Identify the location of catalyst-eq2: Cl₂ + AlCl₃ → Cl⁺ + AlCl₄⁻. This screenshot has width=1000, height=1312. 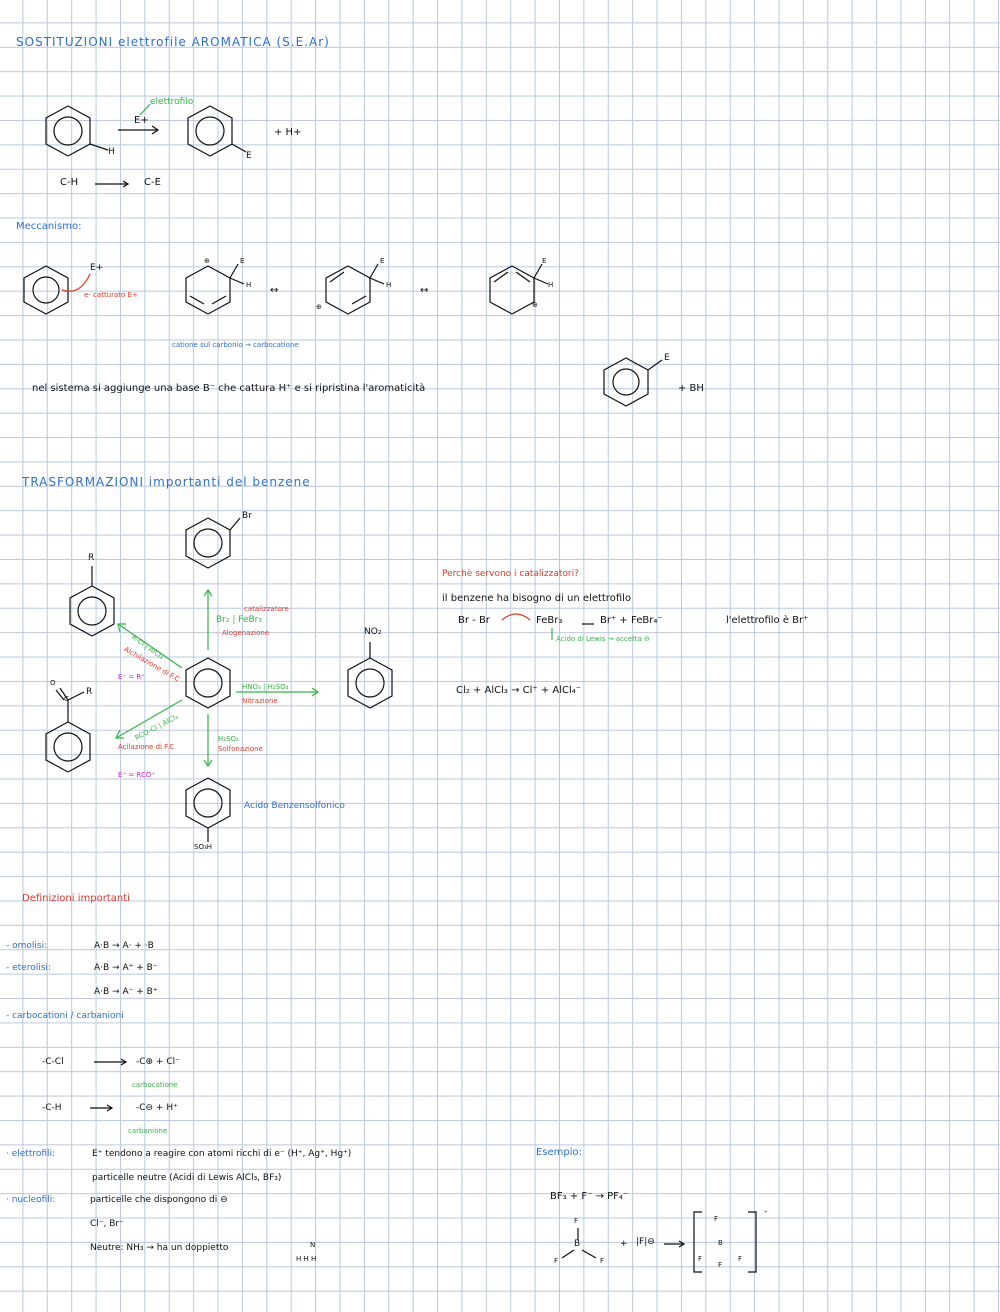
(519, 690).